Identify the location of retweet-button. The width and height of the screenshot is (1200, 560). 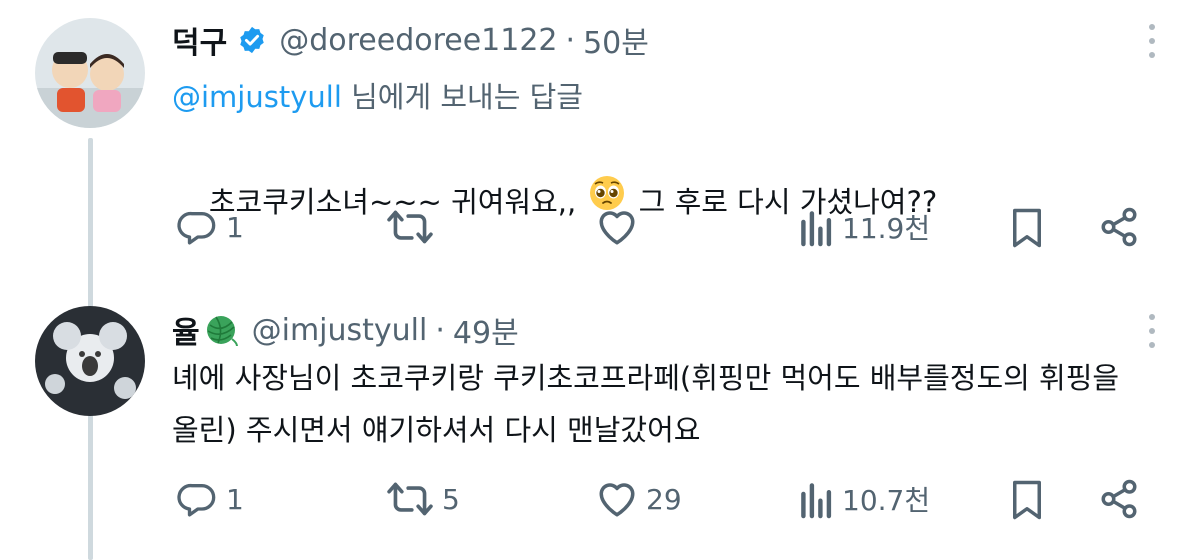
(414, 227).